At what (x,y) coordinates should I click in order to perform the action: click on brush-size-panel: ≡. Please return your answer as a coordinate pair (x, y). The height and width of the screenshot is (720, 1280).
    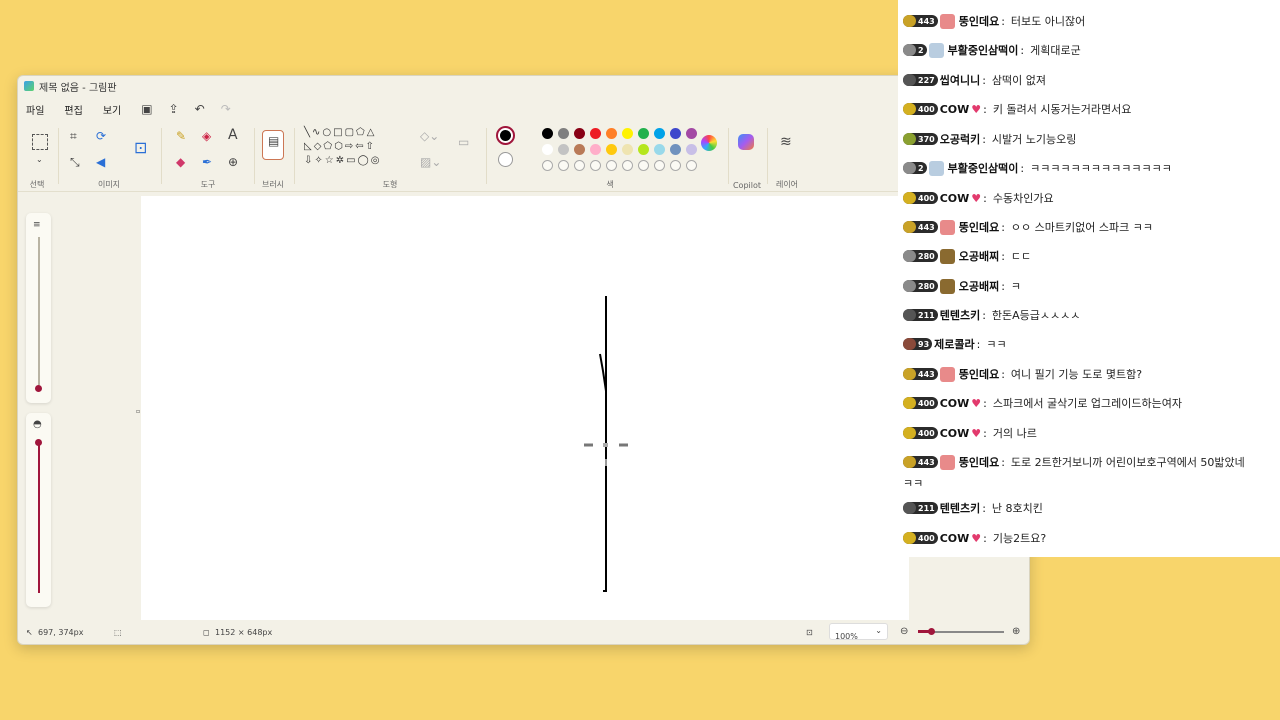
    Looking at the image, I should click on (38, 308).